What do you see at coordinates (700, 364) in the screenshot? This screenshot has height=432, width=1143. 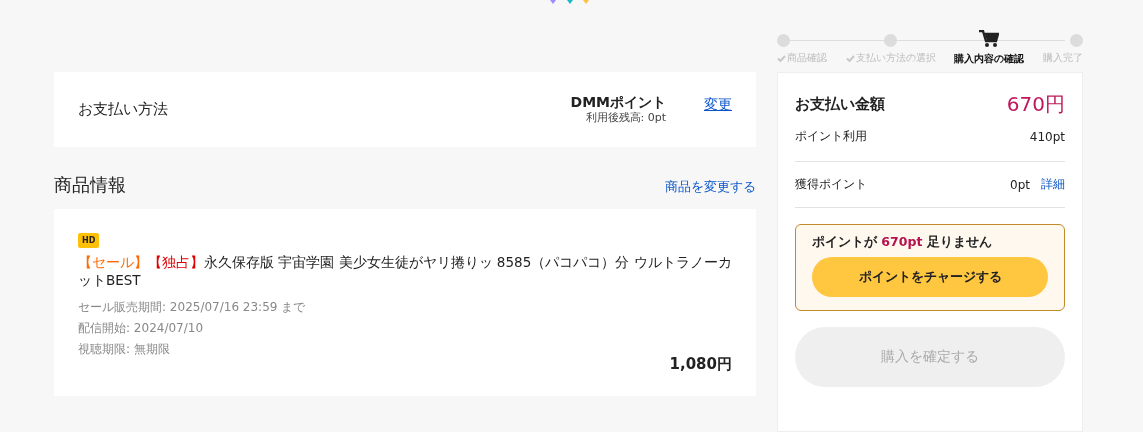 I see `product-price: 1,080円` at bounding box center [700, 364].